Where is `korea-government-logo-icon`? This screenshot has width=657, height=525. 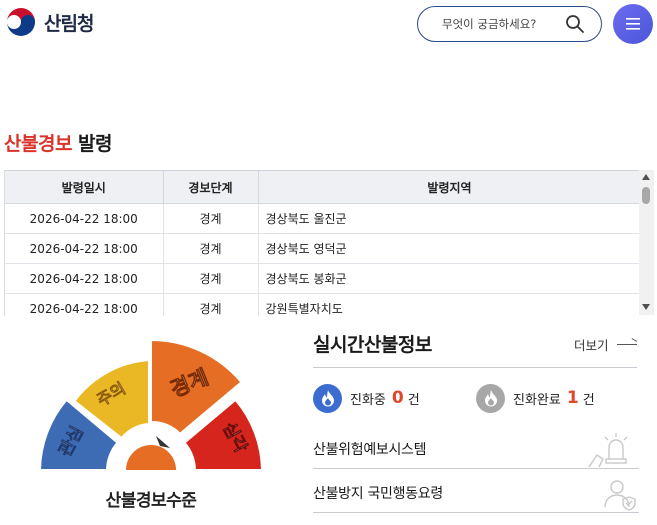 korea-government-logo-icon is located at coordinates (21, 22).